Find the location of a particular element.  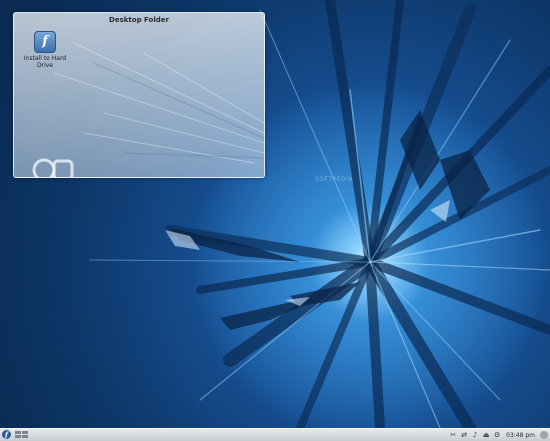

bottom-panel: f ✂ ⇄ ♪ ⏏ ⚙ 03:48 pm is located at coordinates (275, 434).